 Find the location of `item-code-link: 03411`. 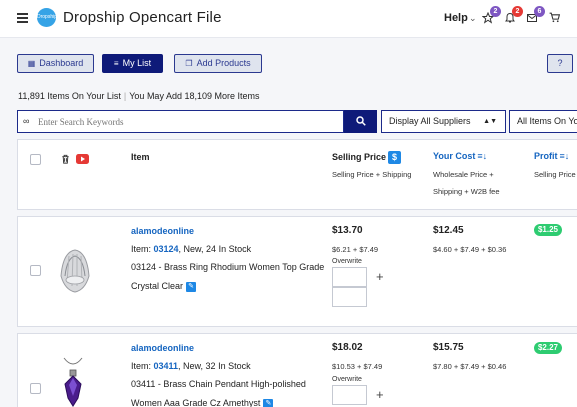

item-code-link: 03411 is located at coordinates (166, 366).